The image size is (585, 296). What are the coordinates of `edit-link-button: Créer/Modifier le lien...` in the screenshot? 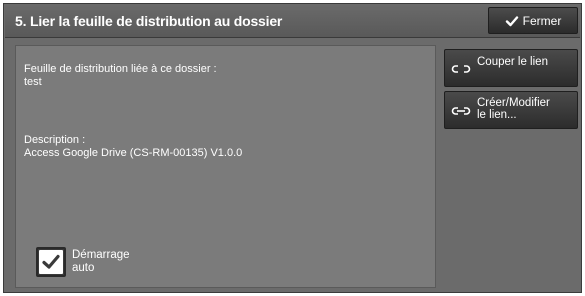 It's located at (511, 110).